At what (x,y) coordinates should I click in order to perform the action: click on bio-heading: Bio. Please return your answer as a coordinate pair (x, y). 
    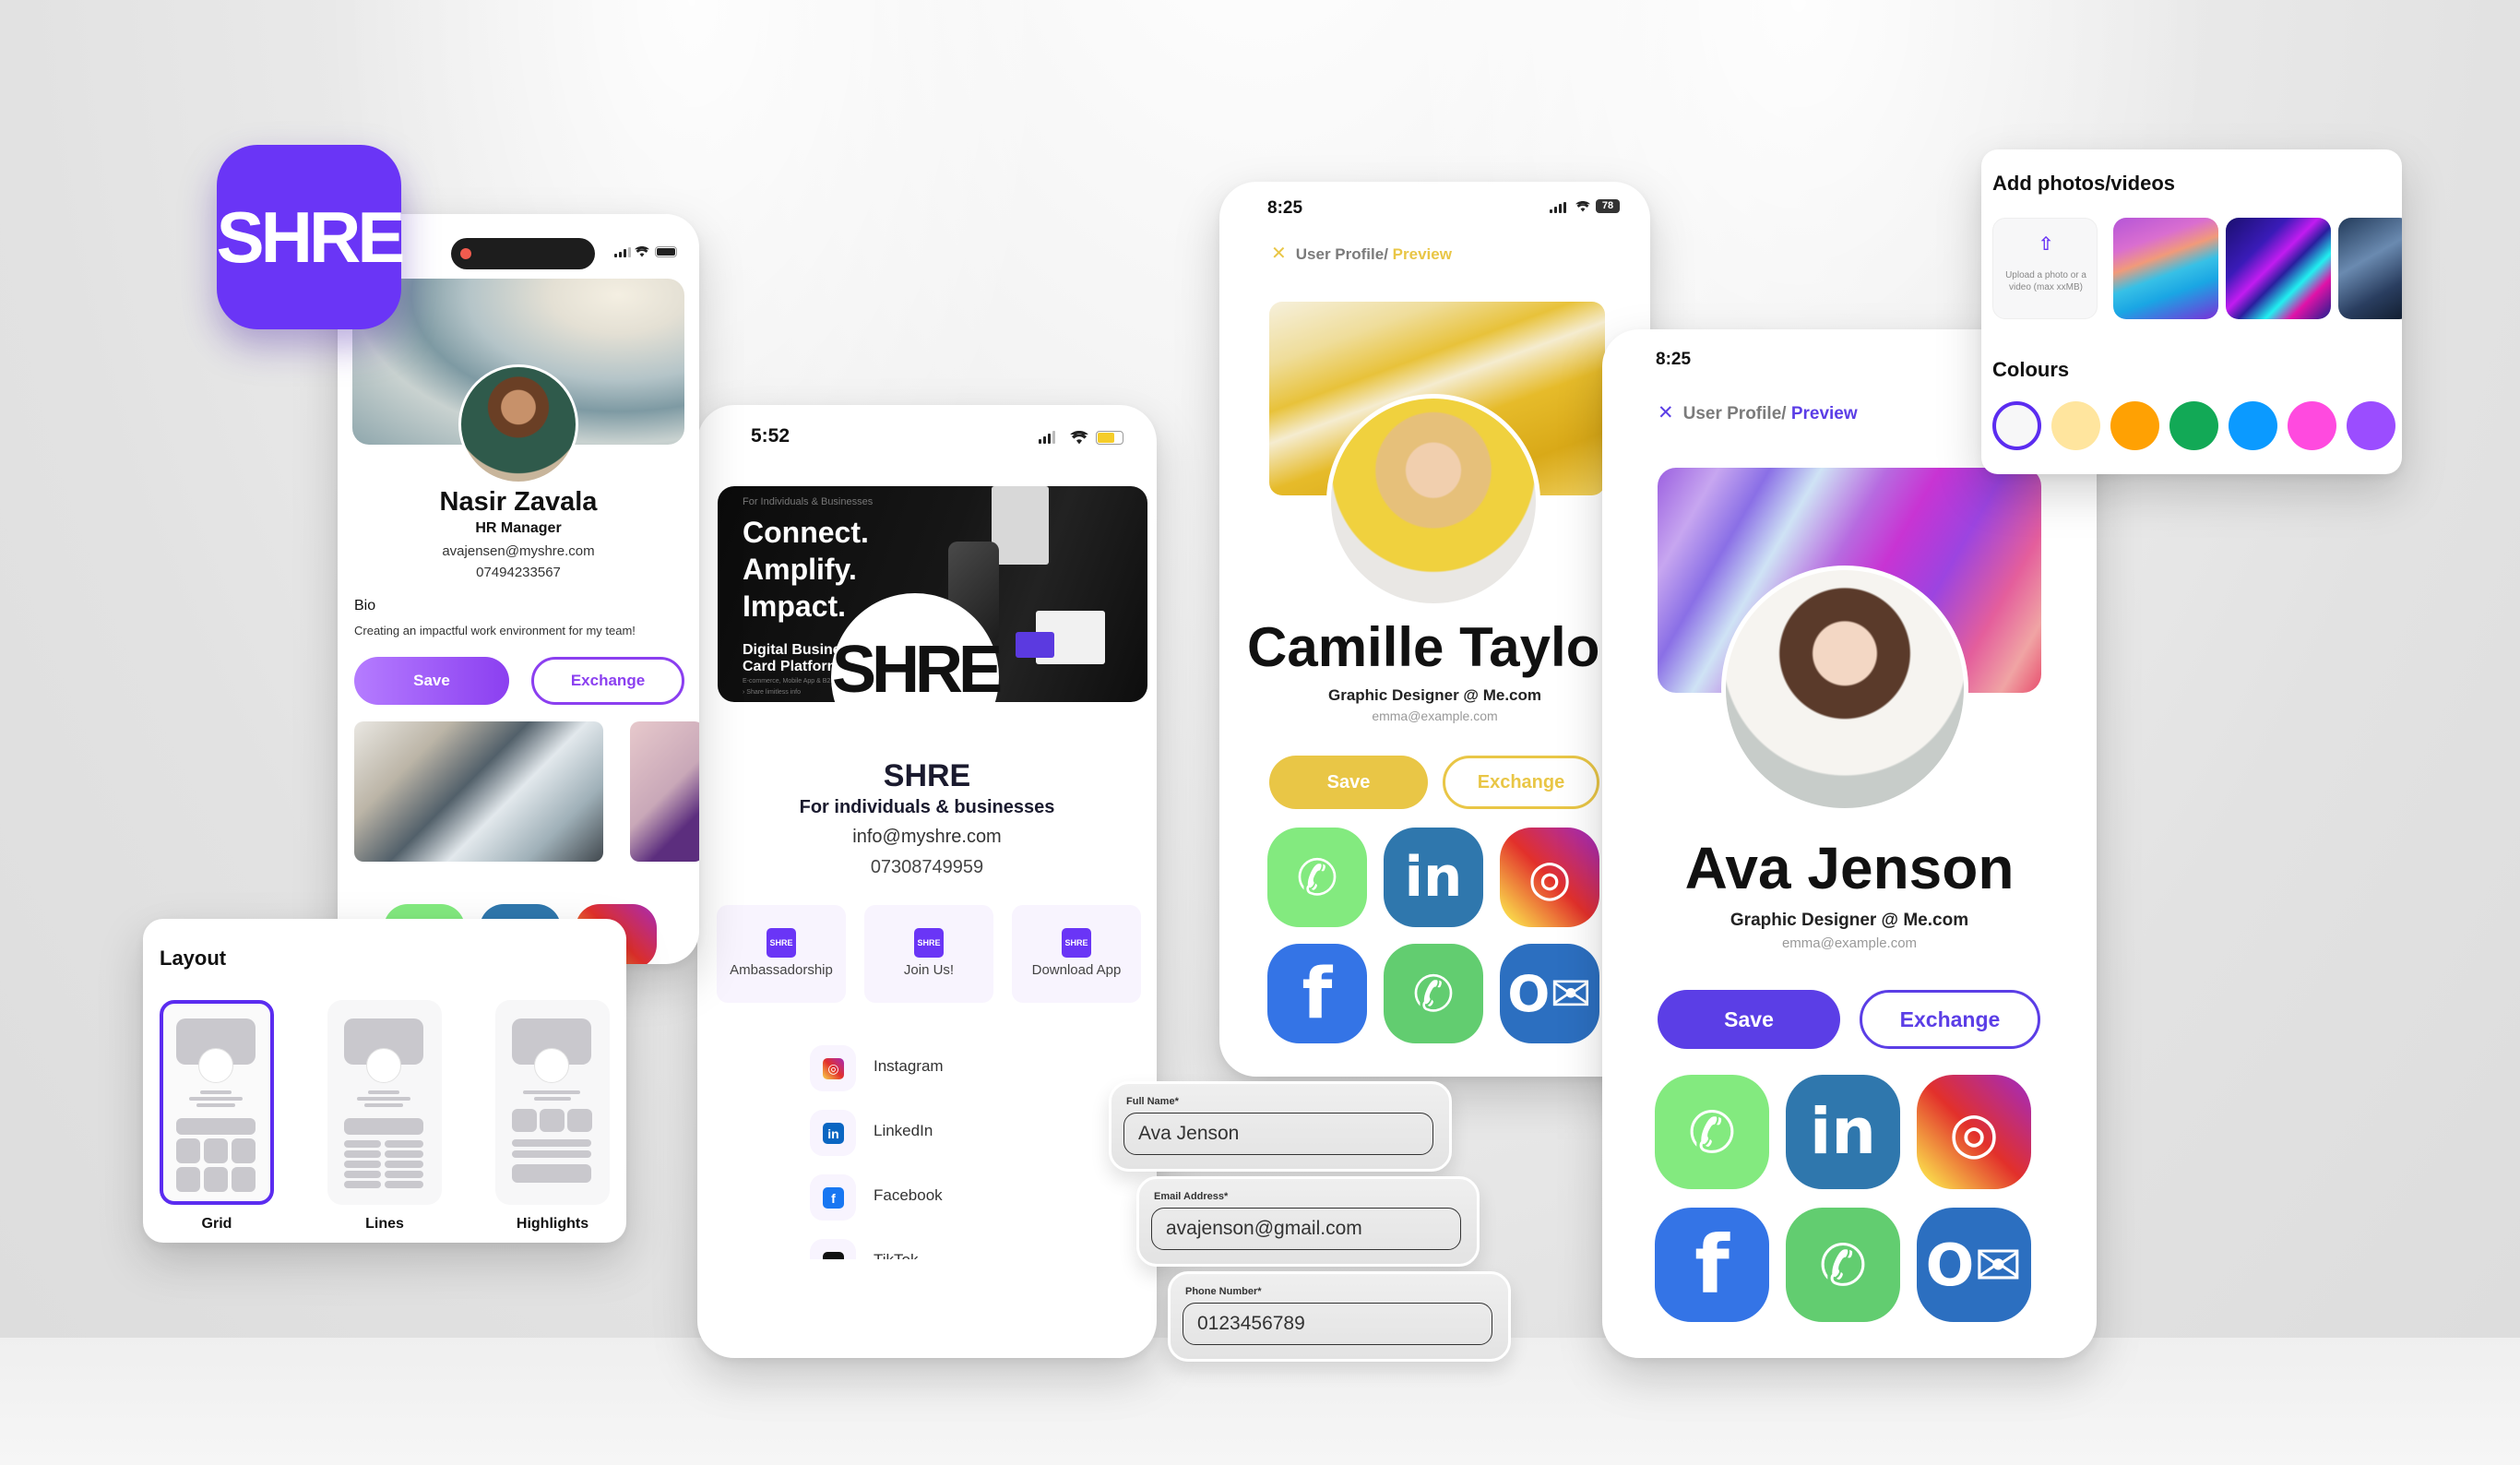
    Looking at the image, I should click on (365, 605).